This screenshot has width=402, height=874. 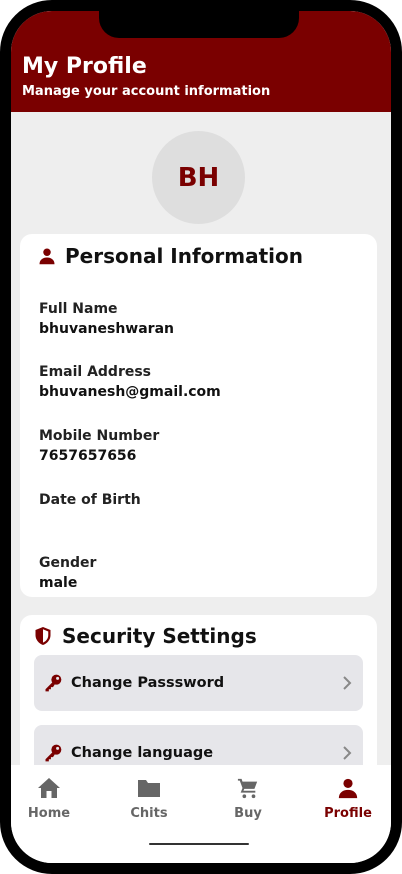 What do you see at coordinates (67, 573) in the screenshot?
I see `field-gender: Gender male` at bounding box center [67, 573].